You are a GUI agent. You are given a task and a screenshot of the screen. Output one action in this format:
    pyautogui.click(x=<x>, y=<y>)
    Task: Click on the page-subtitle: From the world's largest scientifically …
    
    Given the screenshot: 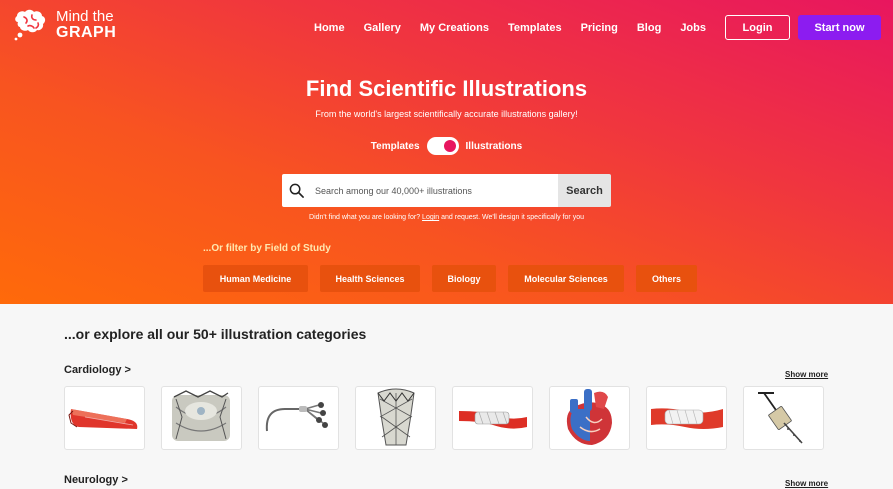 What is the action you would take?
    pyautogui.click(x=446, y=114)
    